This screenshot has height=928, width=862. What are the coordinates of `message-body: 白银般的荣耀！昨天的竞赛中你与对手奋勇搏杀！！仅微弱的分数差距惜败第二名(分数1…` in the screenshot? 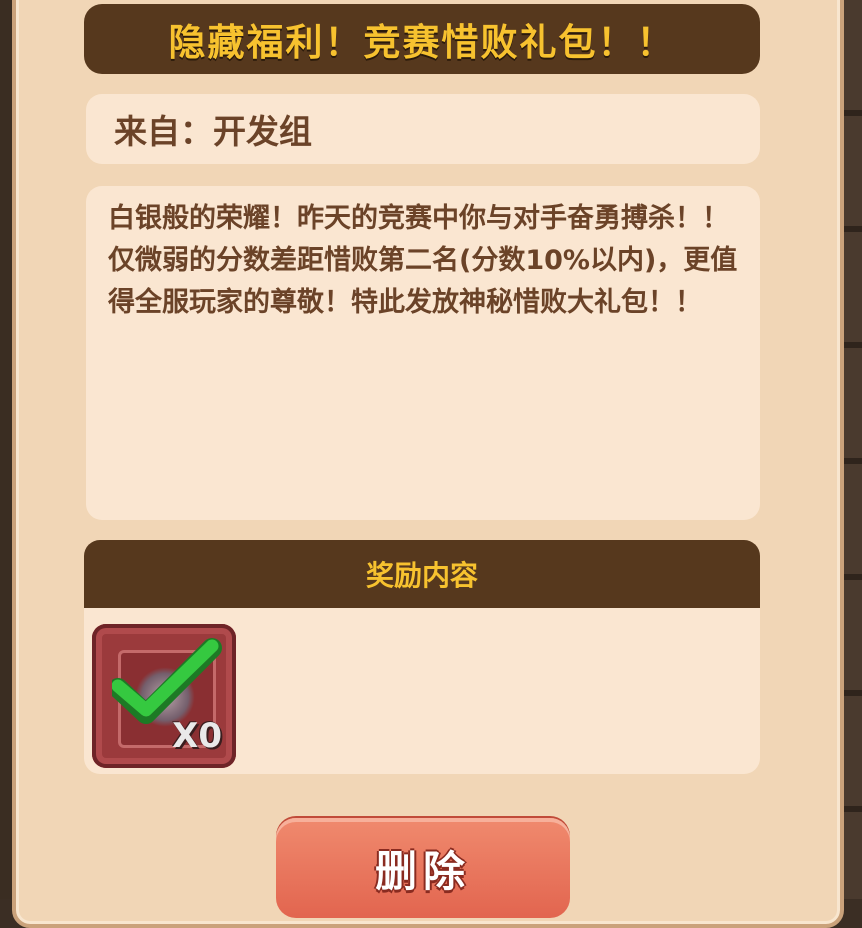 It's located at (423, 260).